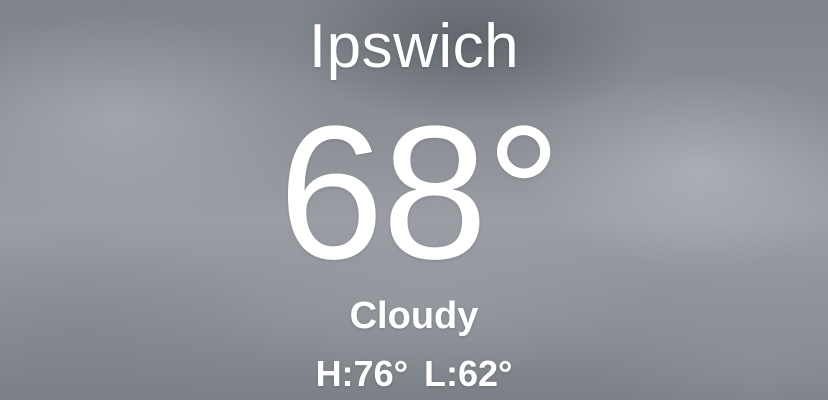  What do you see at coordinates (414, 316) in the screenshot?
I see `condition-label: Cloudy` at bounding box center [414, 316].